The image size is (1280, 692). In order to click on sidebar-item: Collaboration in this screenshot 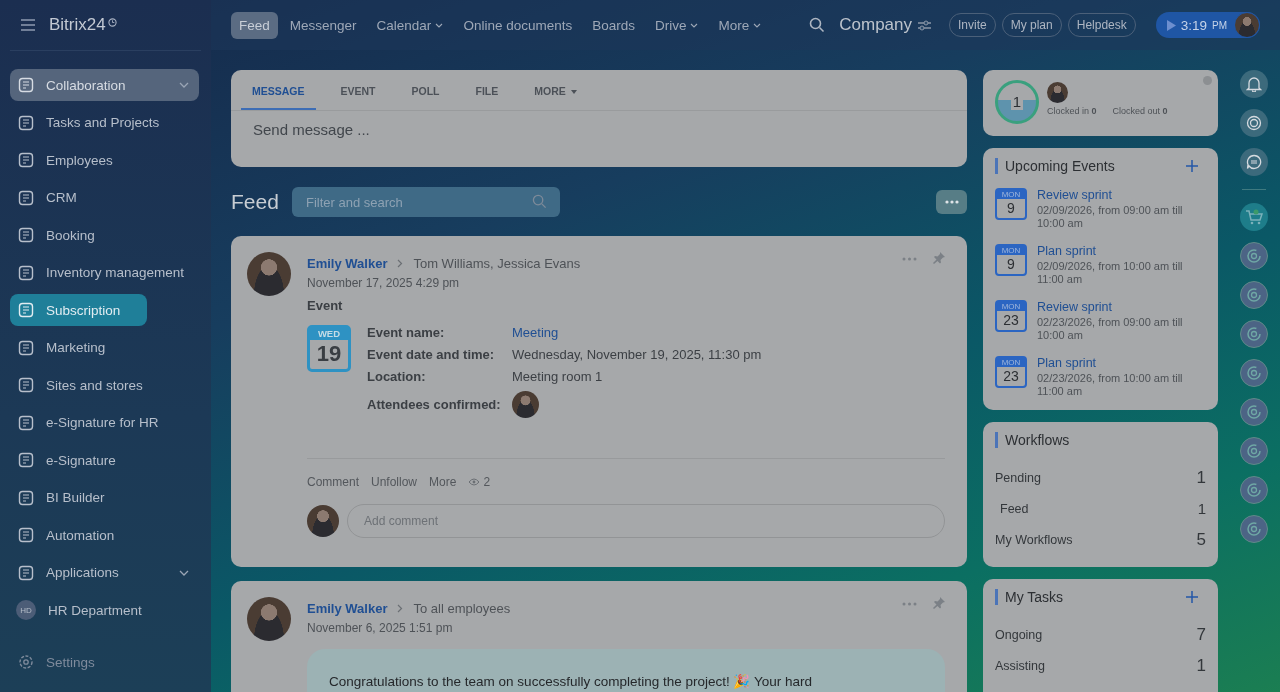, I will do `click(104, 85)`.